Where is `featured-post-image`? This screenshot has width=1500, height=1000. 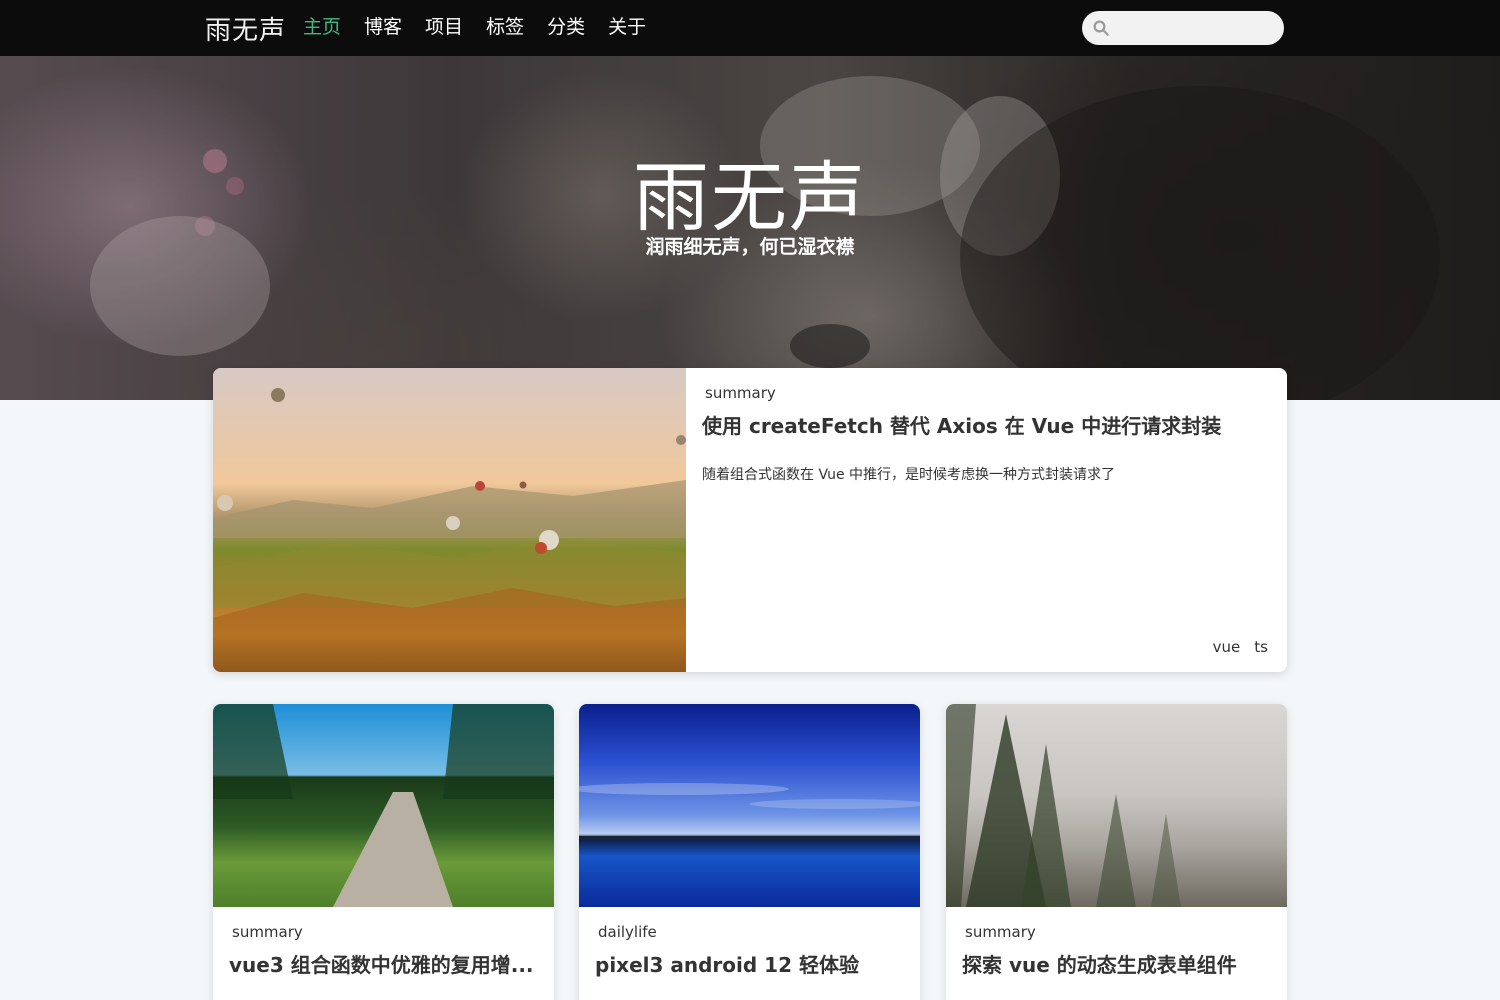 featured-post-image is located at coordinates (449, 520).